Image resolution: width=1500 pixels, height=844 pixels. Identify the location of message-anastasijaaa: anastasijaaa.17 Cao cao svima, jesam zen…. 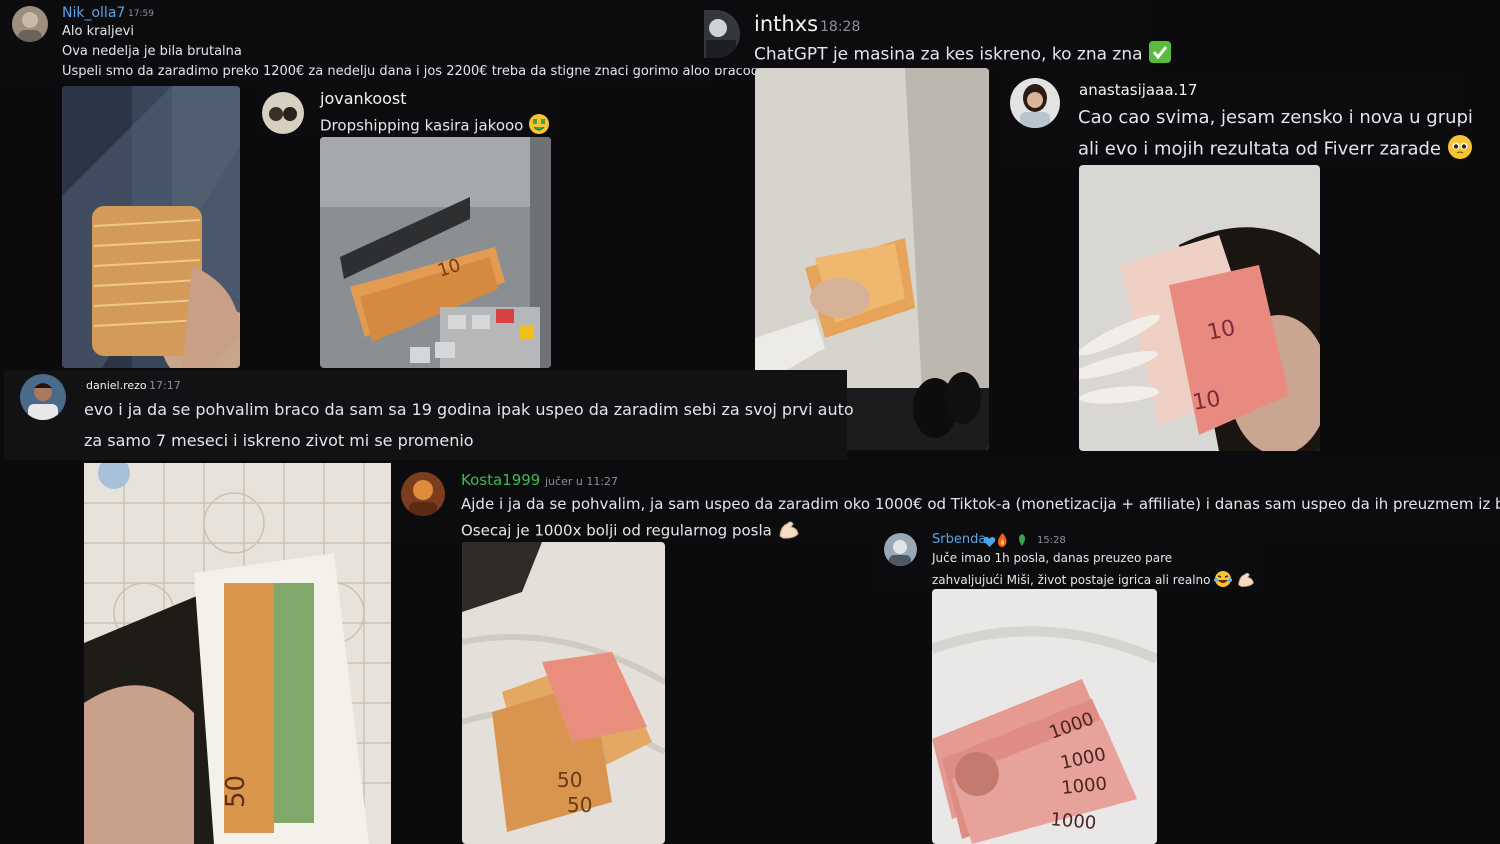
(1236, 118).